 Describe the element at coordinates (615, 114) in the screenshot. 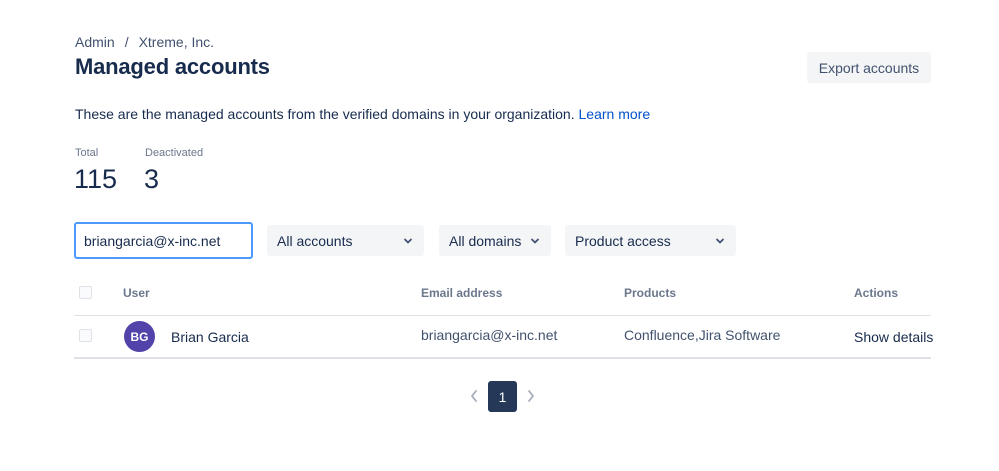

I see `learn-more-link: Learn more` at that location.